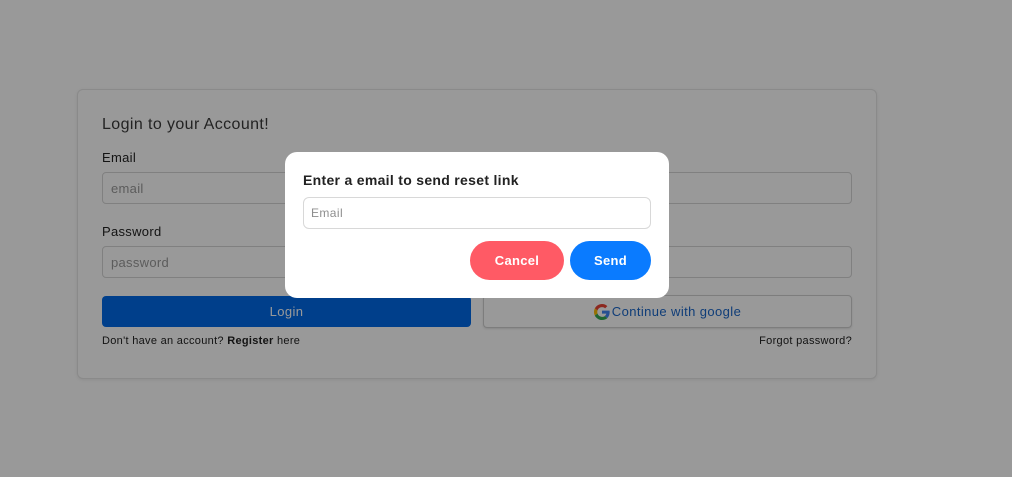  What do you see at coordinates (477, 213) in the screenshot?
I see `reset-email-input` at bounding box center [477, 213].